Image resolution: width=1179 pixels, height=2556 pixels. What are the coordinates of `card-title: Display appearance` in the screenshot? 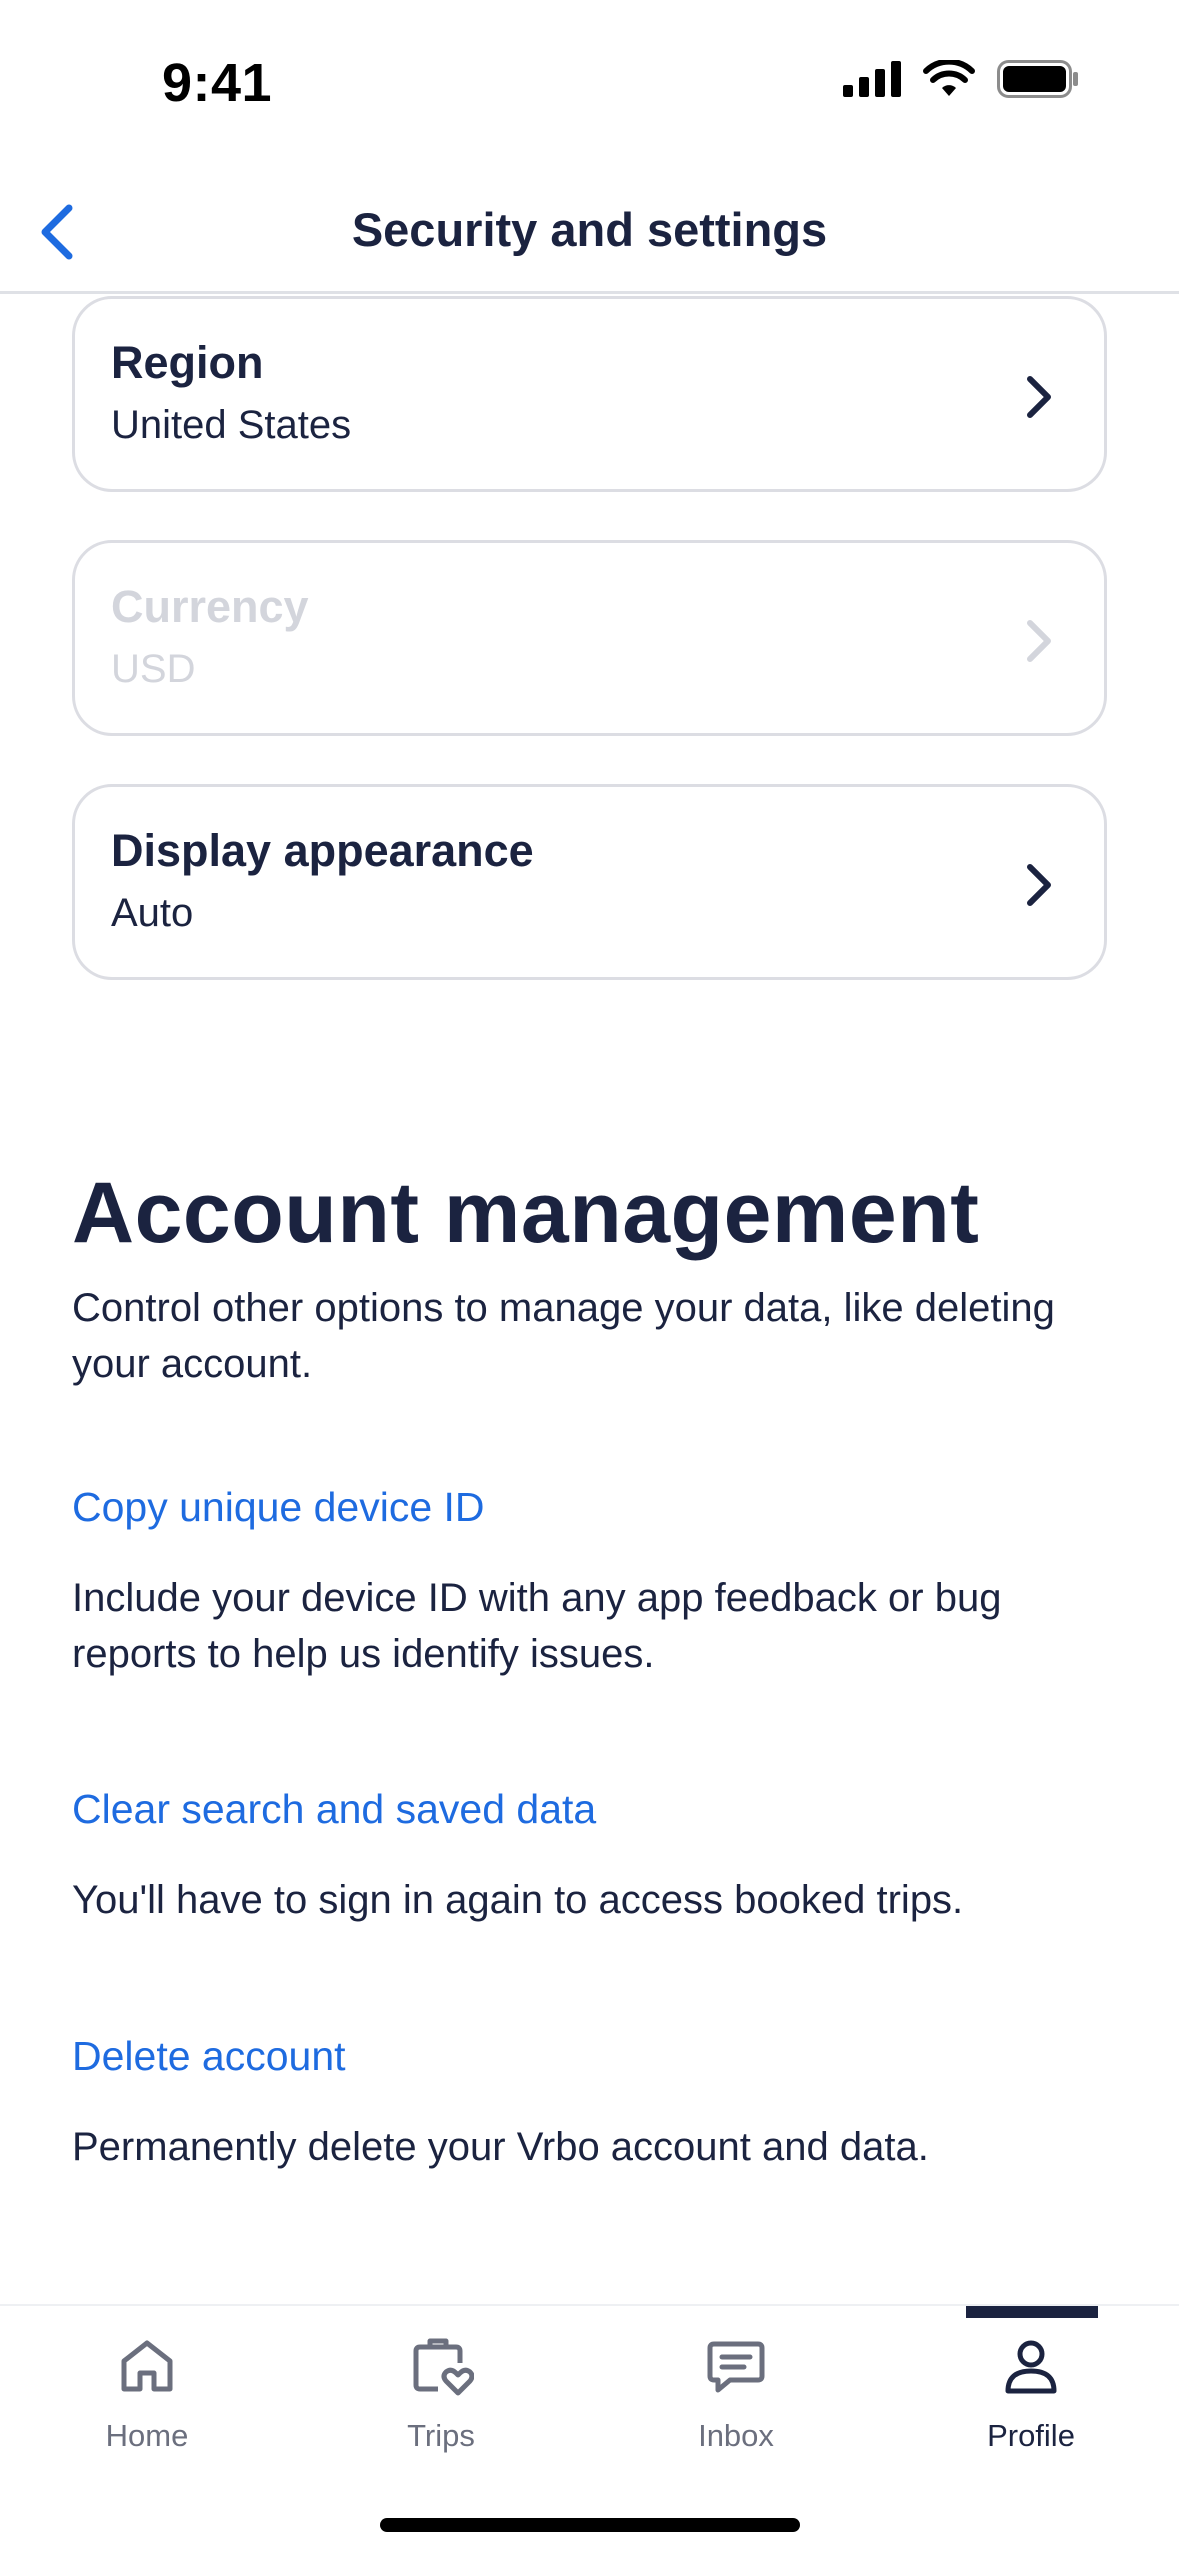 It's located at (322, 850).